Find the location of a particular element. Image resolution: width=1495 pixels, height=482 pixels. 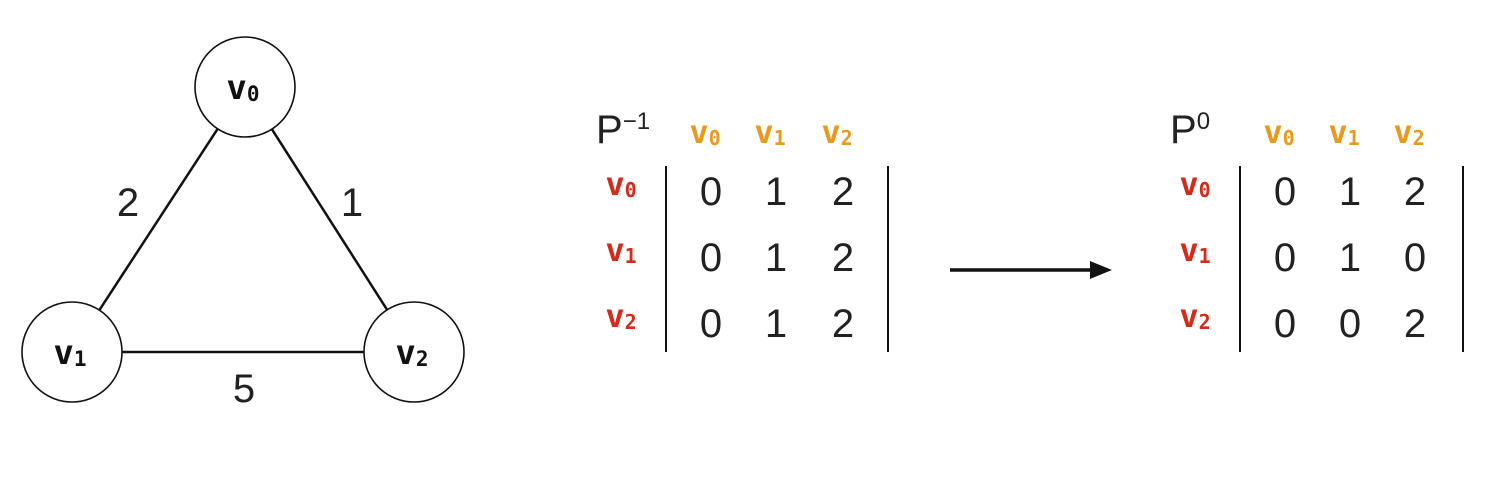

edge-weight-v1-v2: 5 is located at coordinates (244, 389).